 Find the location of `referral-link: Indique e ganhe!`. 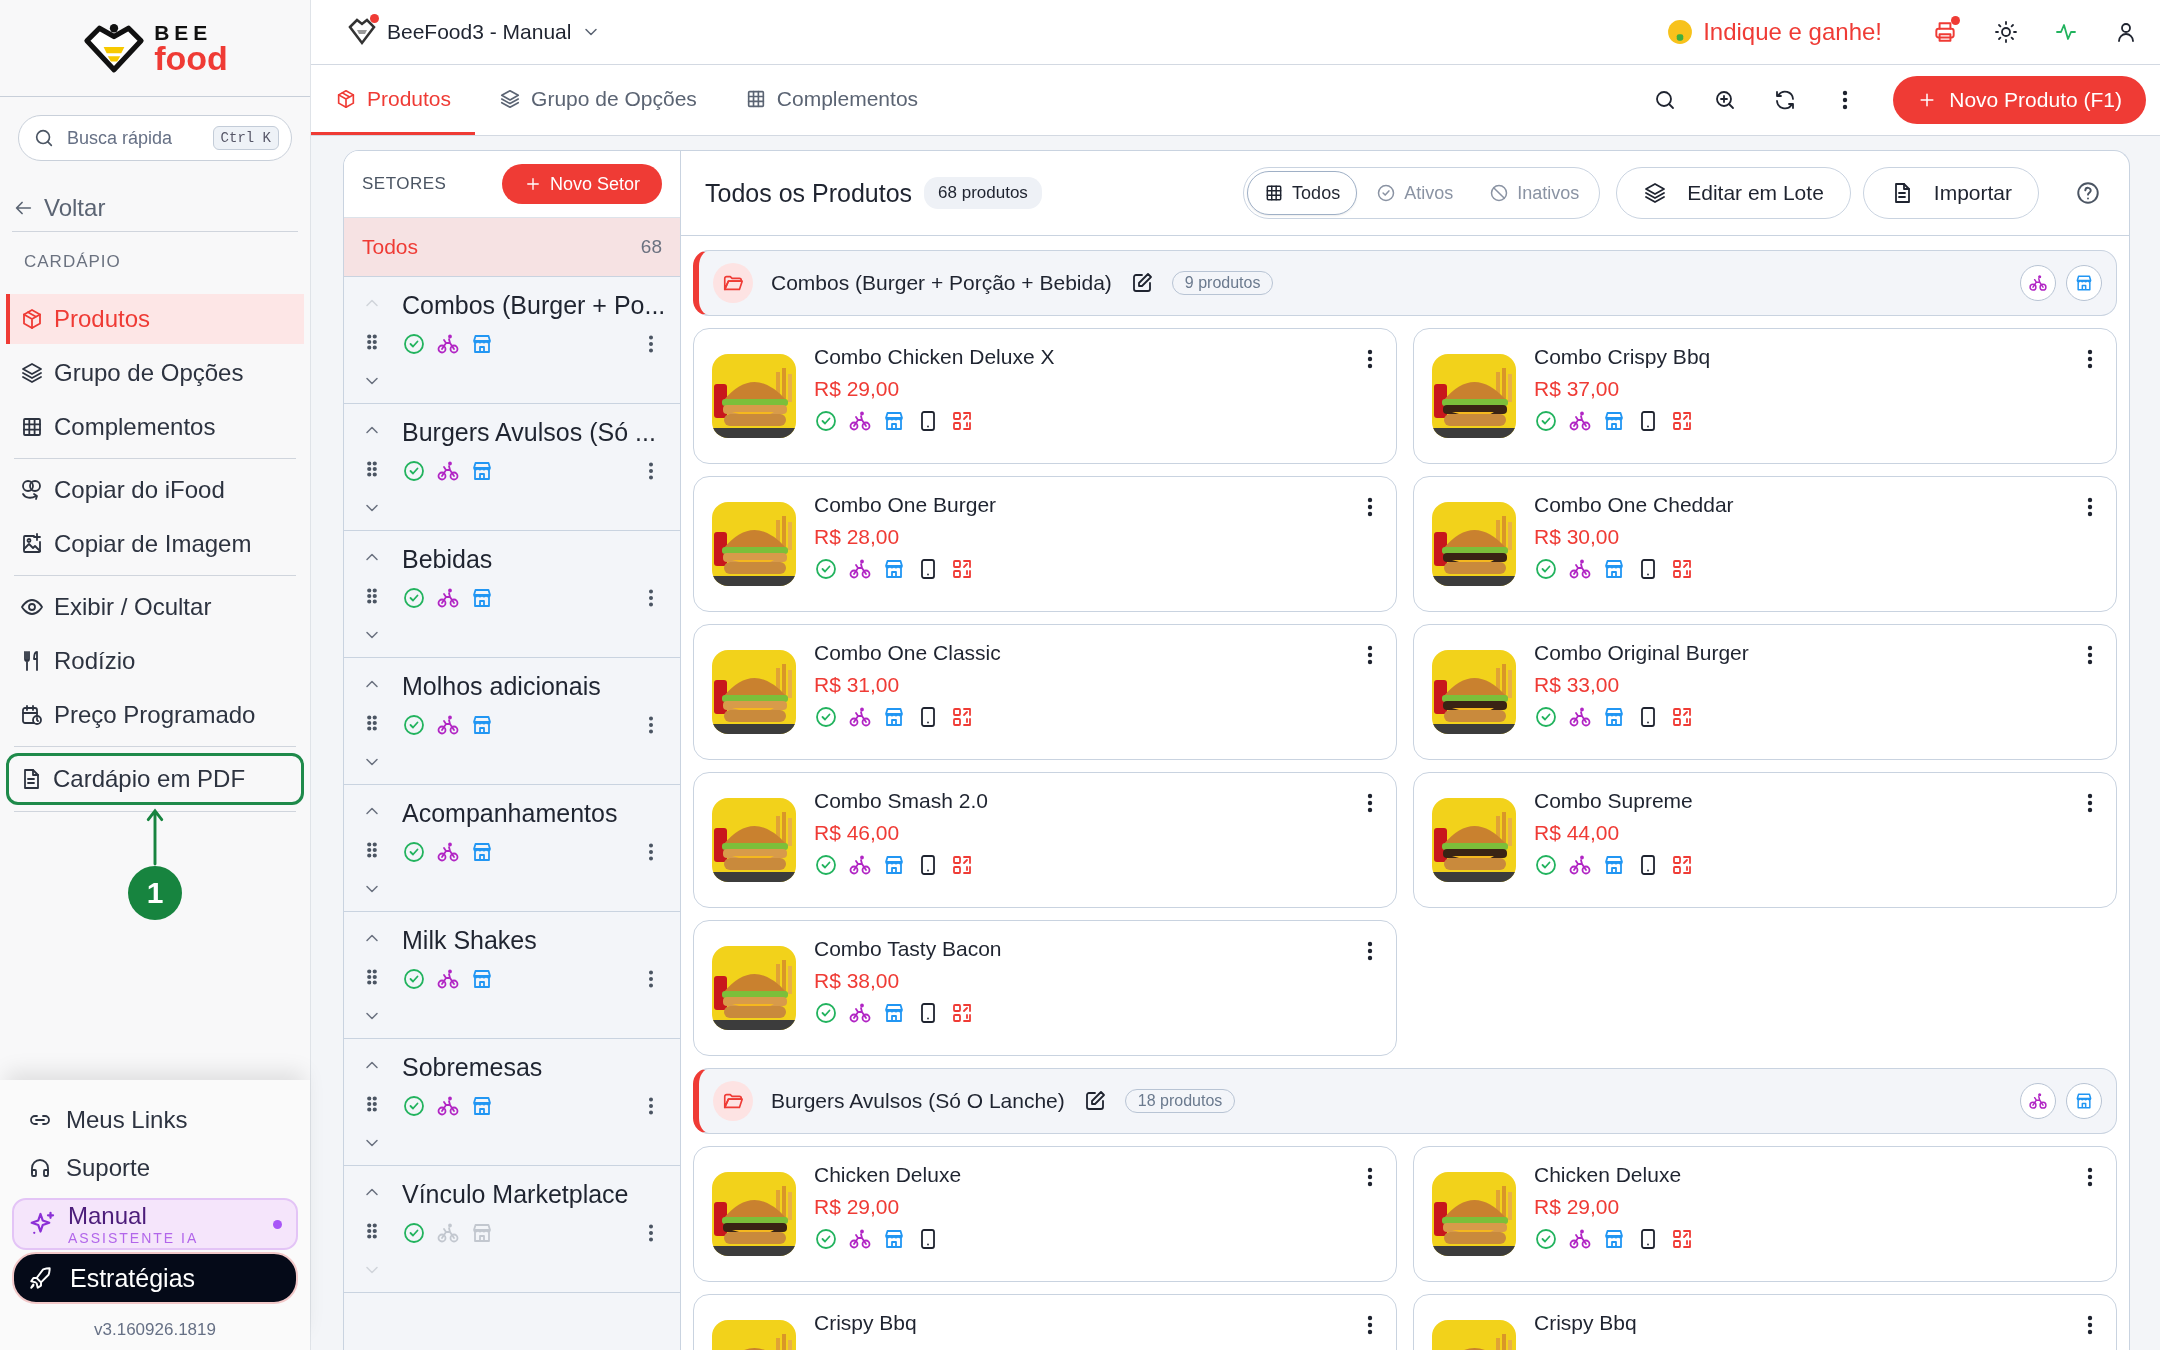

referral-link: Indique e ganhe! is located at coordinates (1792, 32).